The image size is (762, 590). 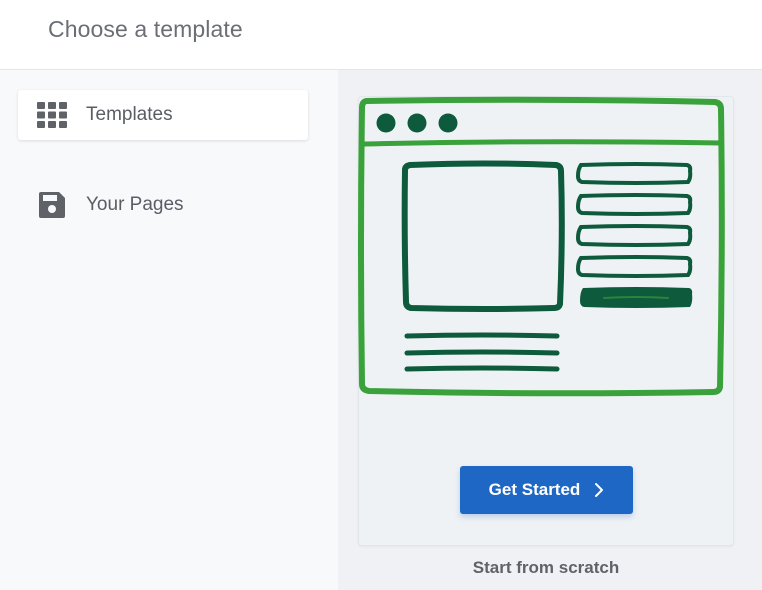 What do you see at coordinates (381, 35) in the screenshot?
I see `header: Choose a template` at bounding box center [381, 35].